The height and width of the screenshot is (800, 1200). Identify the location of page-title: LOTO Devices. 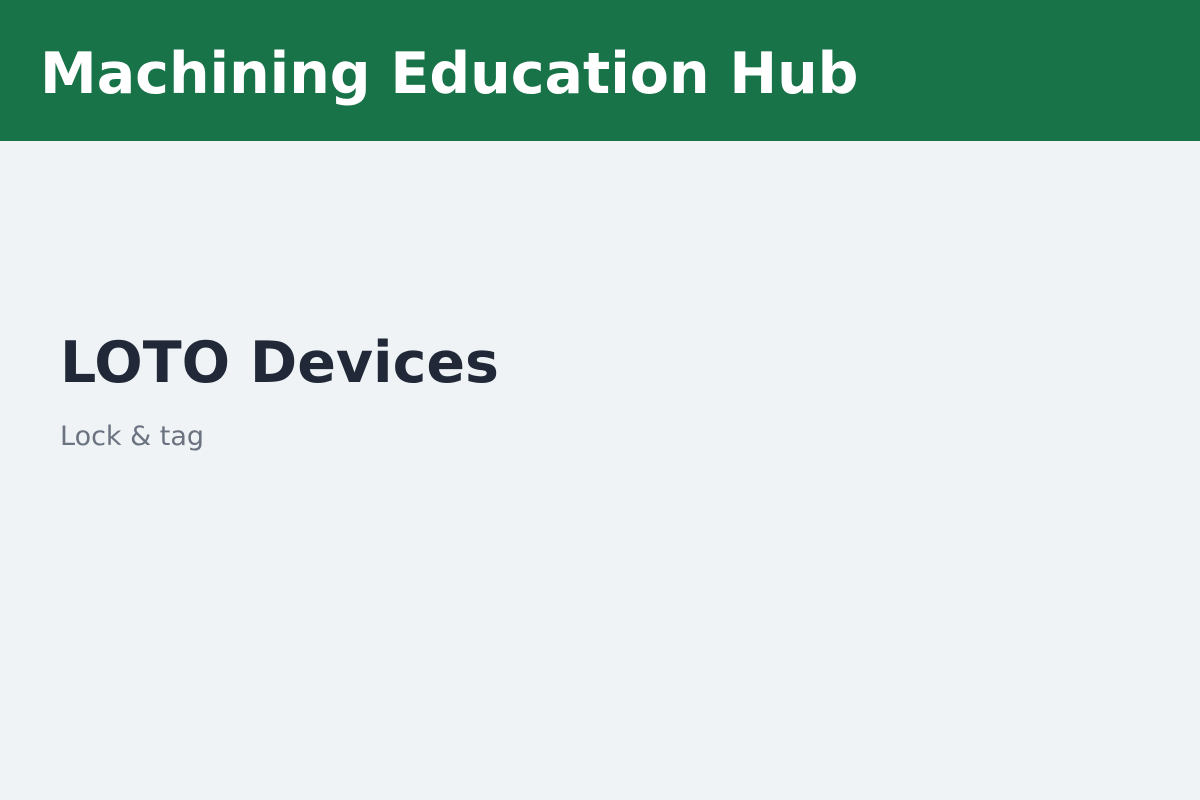
(279, 363).